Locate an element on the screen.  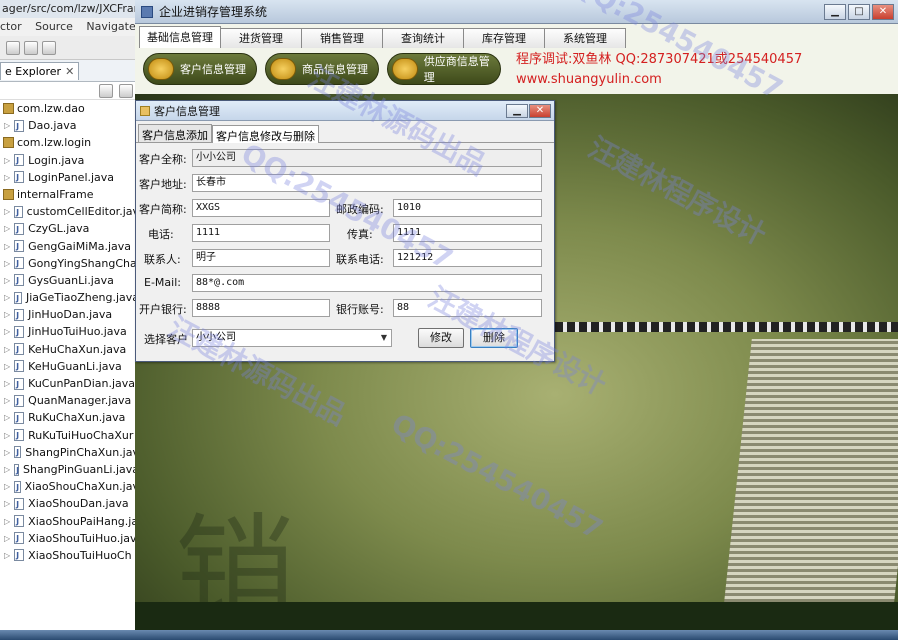
tree-file: ▷ Login.java is located at coordinates (69, 160).